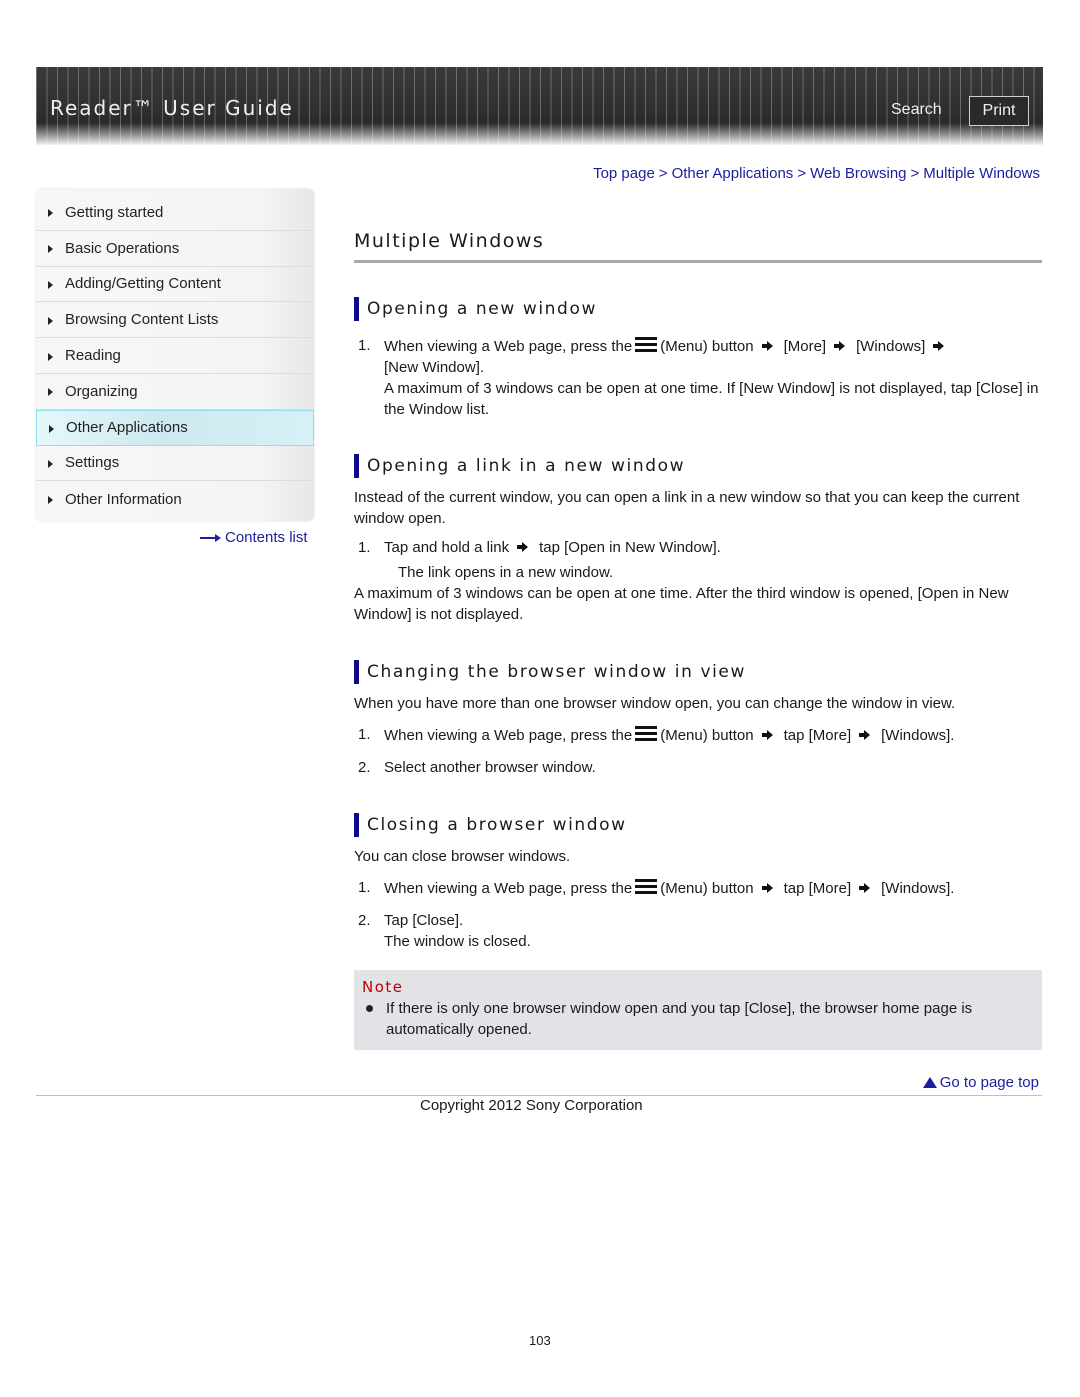 This screenshot has height=1397, width=1080. What do you see at coordinates (497, 825) in the screenshot?
I see `section-heading-text: Closing a browser window` at bounding box center [497, 825].